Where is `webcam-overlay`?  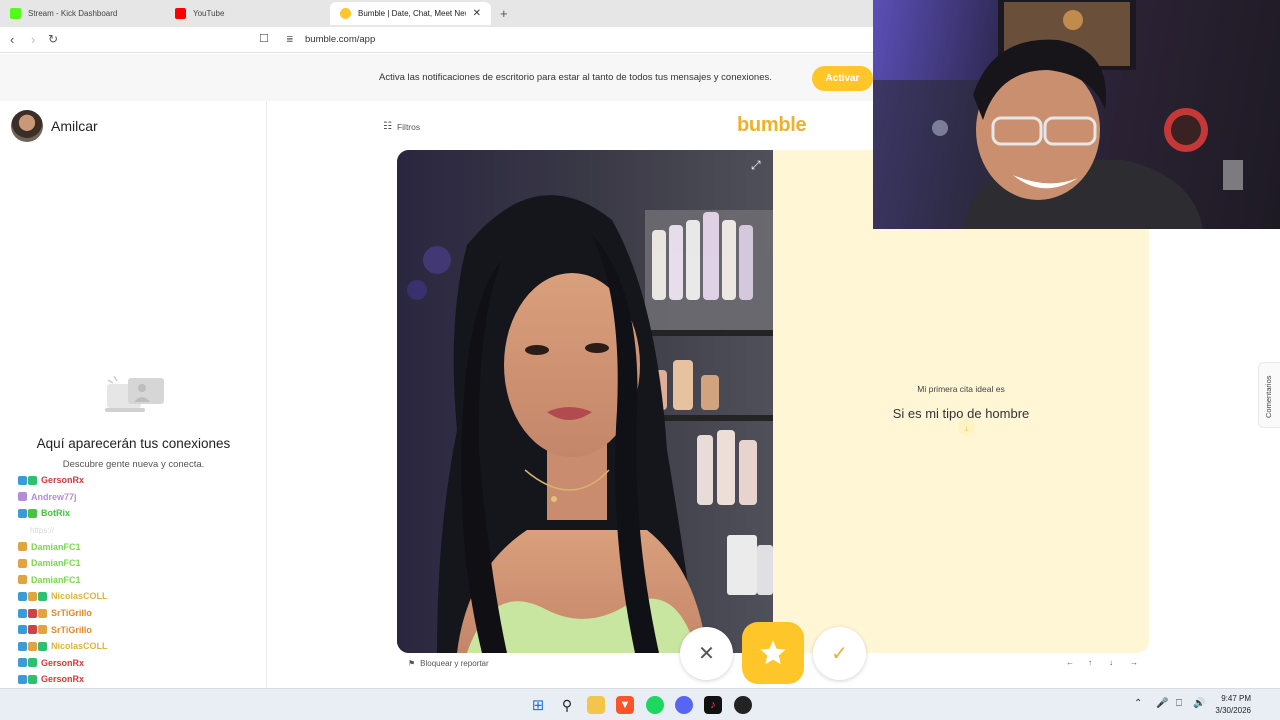 webcam-overlay is located at coordinates (1076, 114).